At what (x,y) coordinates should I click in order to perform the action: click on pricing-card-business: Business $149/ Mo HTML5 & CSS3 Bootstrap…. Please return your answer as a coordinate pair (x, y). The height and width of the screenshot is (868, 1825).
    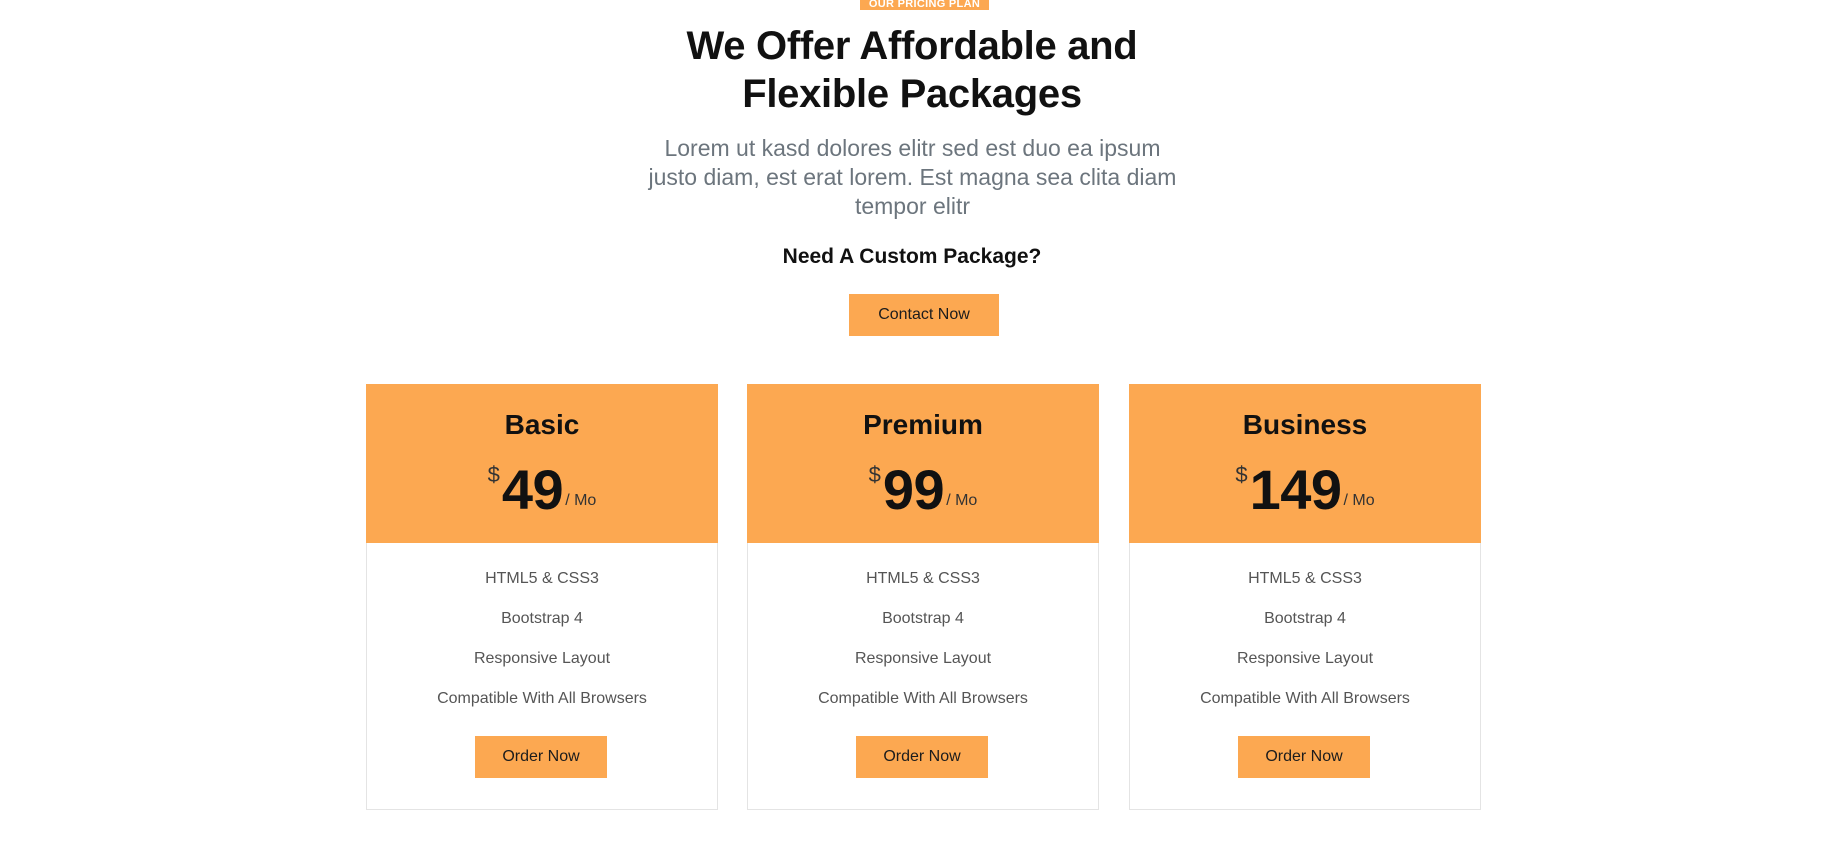
    Looking at the image, I should click on (1305, 597).